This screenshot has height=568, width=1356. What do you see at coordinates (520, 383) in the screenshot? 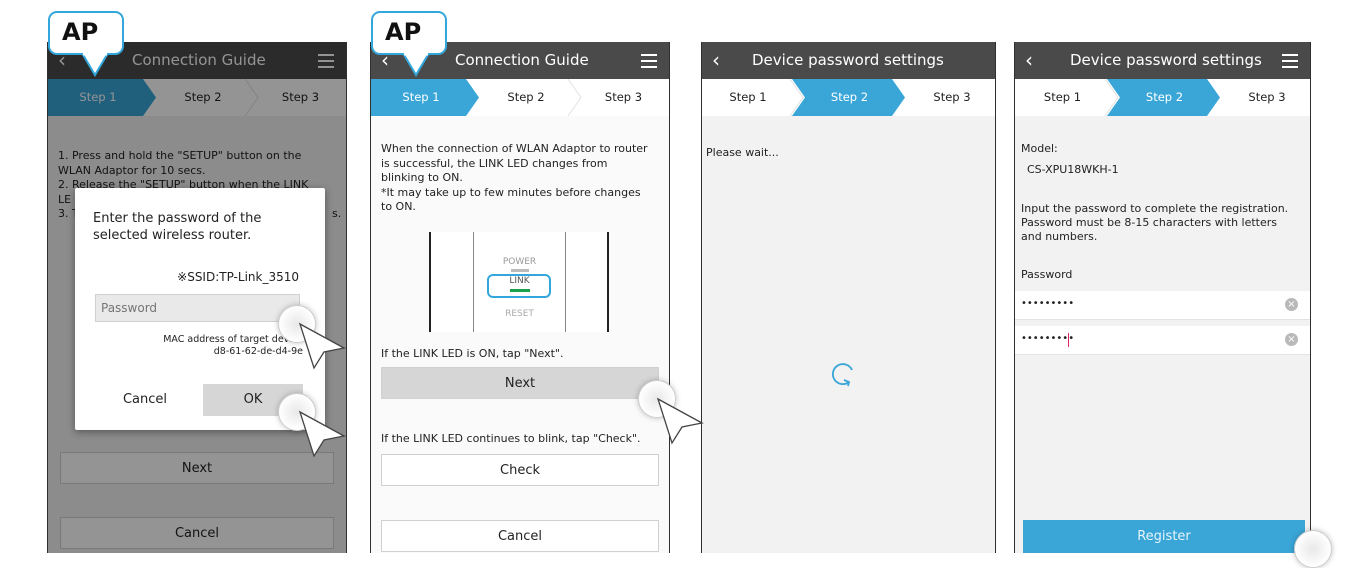
I see `next-button: Next` at bounding box center [520, 383].